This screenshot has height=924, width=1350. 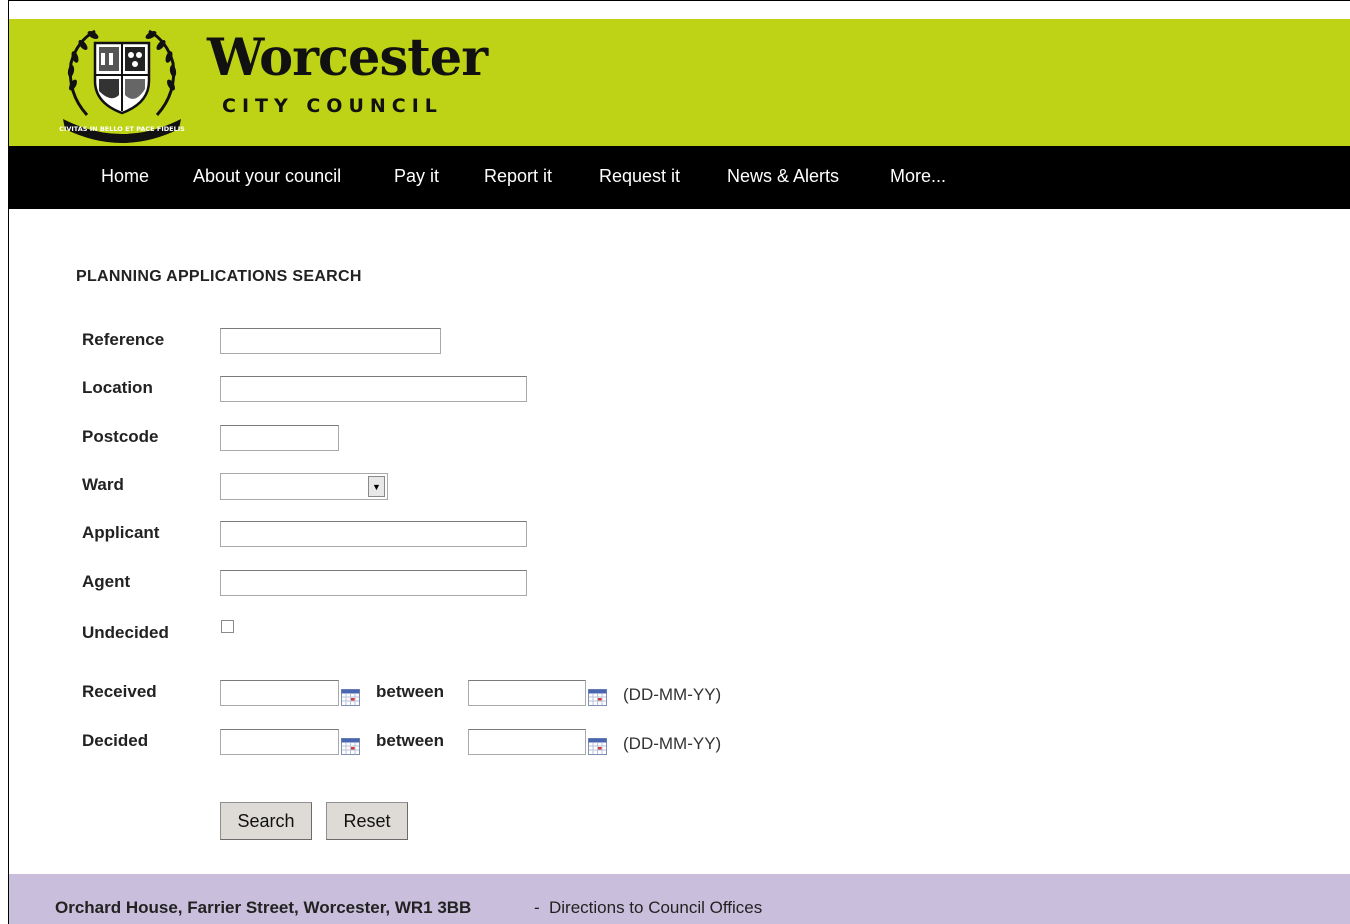 I want to click on nav-item-request-it: Request it, so click(x=639, y=176).